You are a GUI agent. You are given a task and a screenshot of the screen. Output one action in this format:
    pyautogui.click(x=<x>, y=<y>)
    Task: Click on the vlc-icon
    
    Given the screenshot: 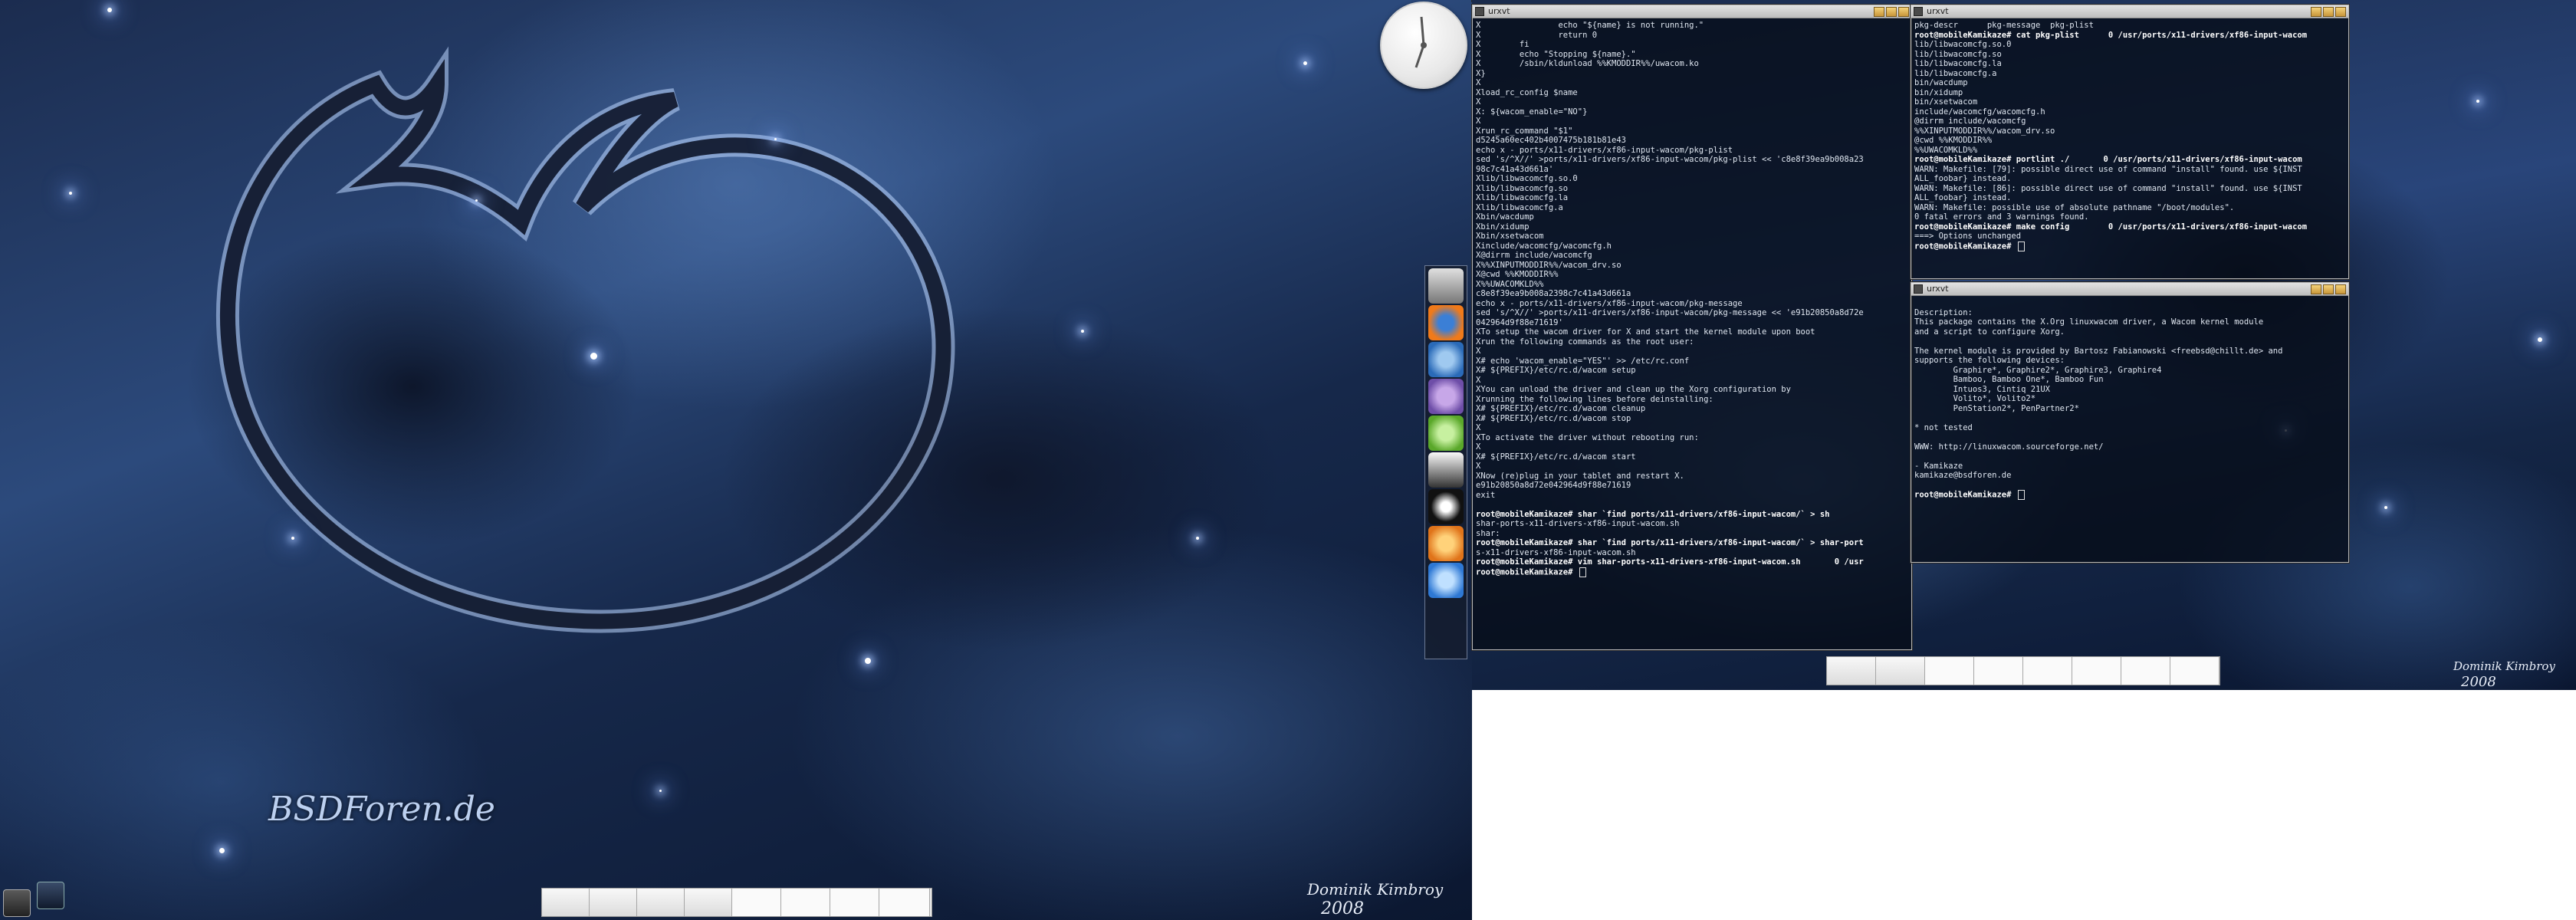 What is the action you would take?
    pyautogui.click(x=1446, y=543)
    